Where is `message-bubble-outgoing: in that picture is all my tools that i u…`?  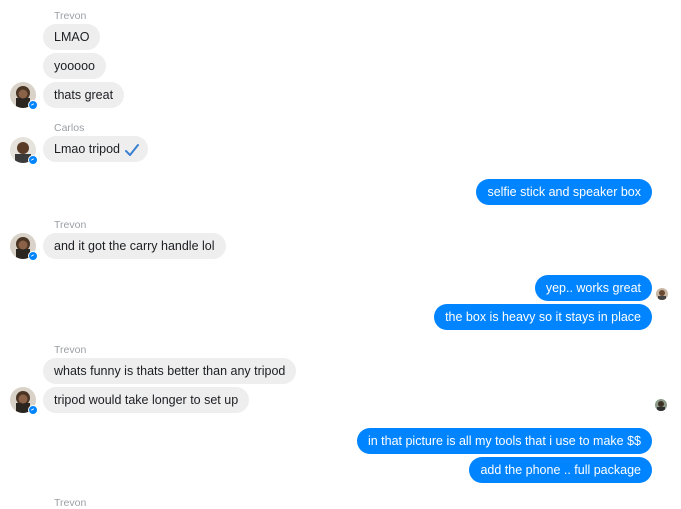 message-bubble-outgoing: in that picture is all my tools that i u… is located at coordinates (504, 441).